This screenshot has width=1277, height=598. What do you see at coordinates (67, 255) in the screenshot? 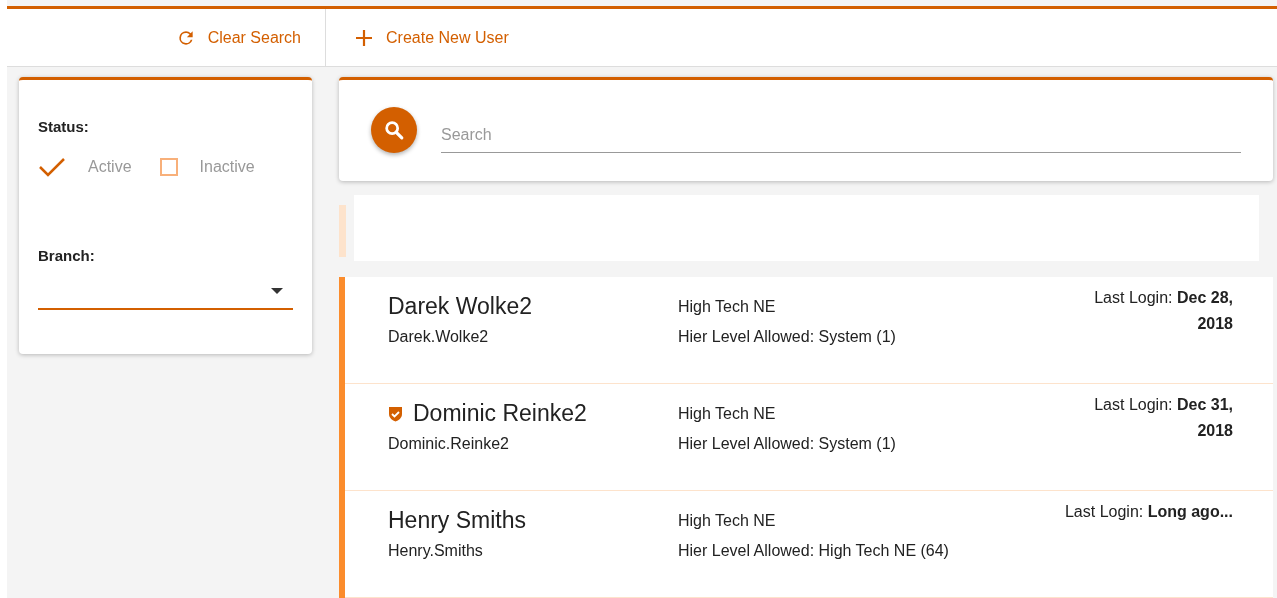
I see `branch-label: Branch:` at bounding box center [67, 255].